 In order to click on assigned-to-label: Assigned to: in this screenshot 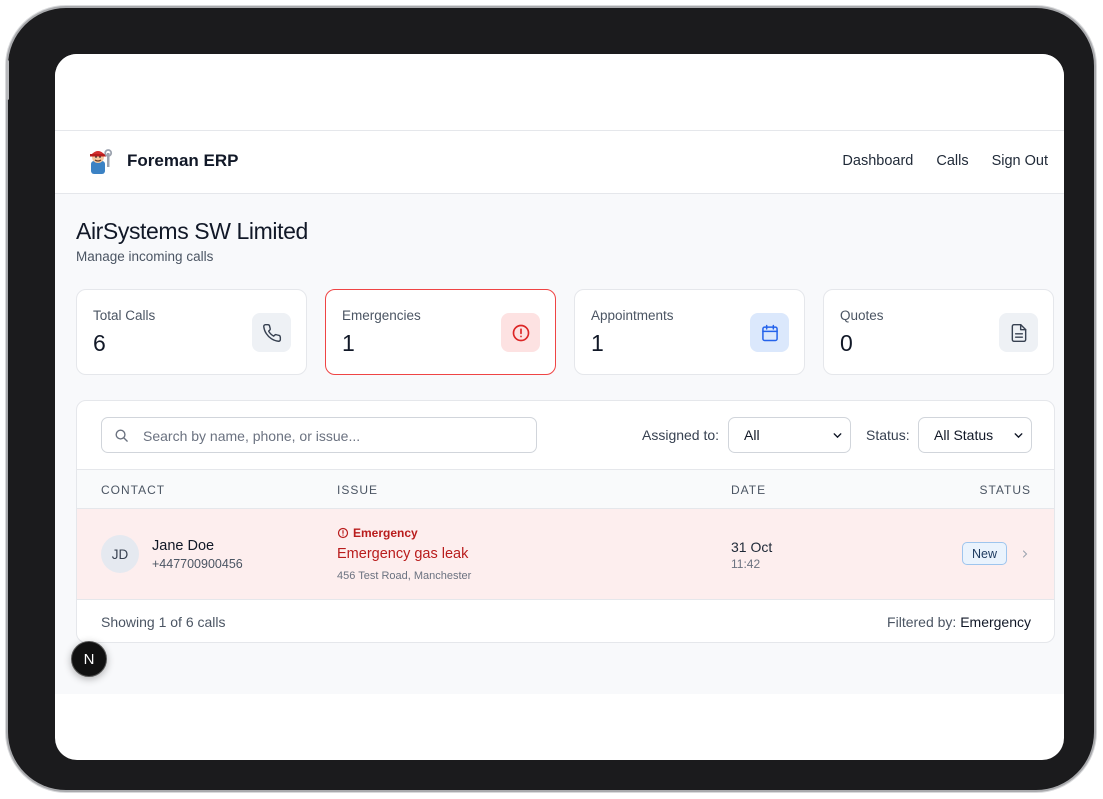, I will do `click(681, 435)`.